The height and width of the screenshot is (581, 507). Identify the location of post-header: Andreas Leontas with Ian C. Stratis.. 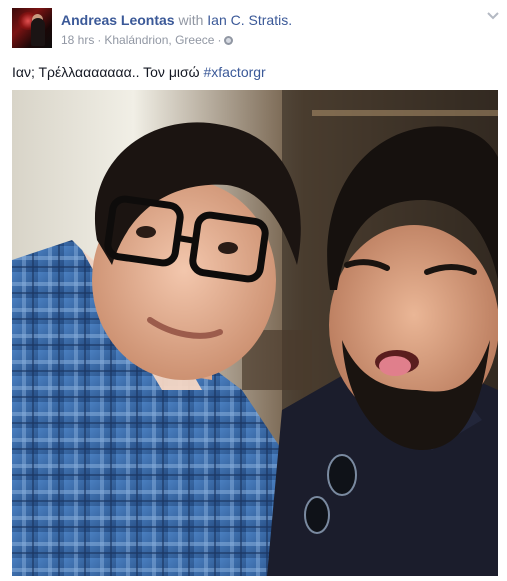
(176, 20).